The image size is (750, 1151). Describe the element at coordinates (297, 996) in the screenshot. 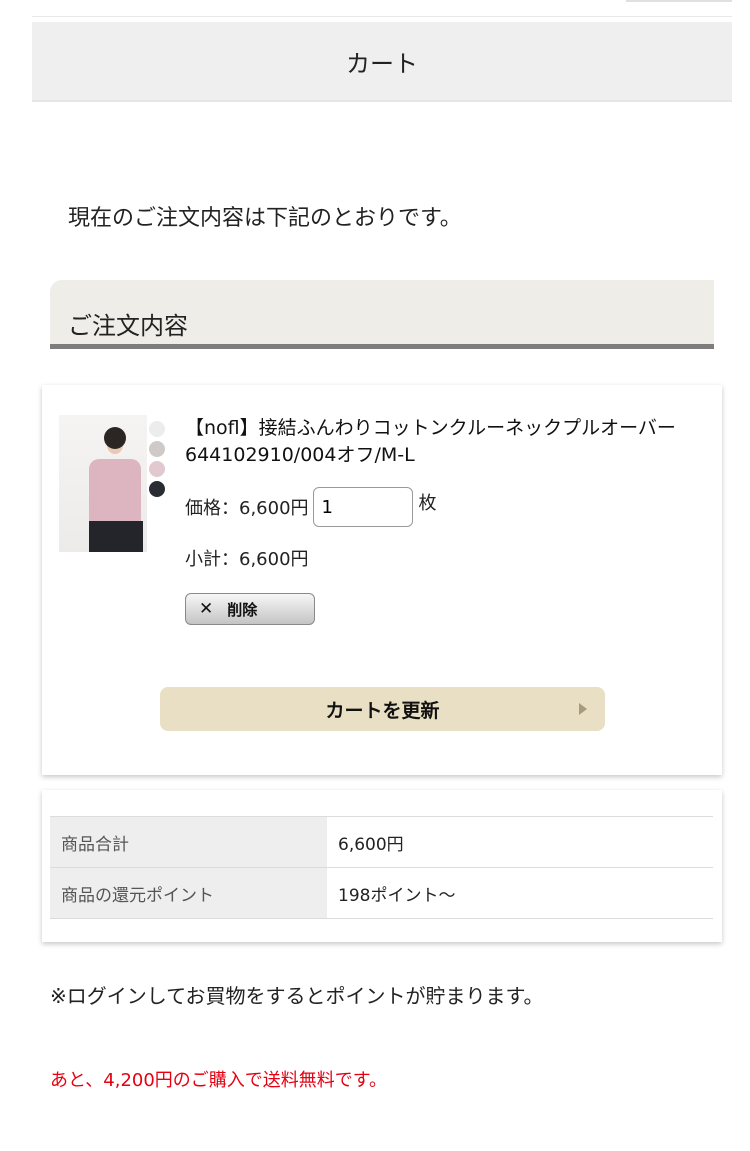

I see `login-note: ※ログインしてお買物をするとポイントが貯まります。` at that location.